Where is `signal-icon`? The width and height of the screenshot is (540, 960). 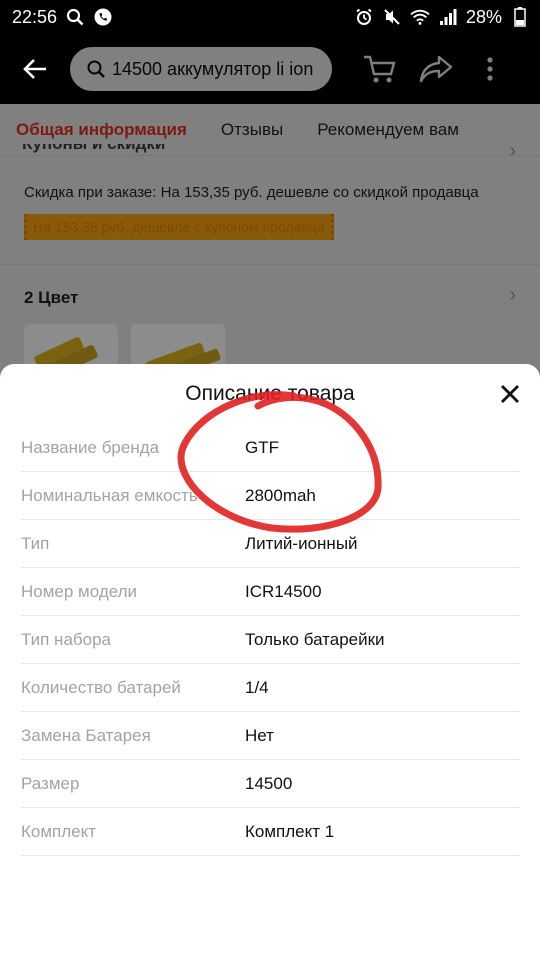
signal-icon is located at coordinates (448, 17).